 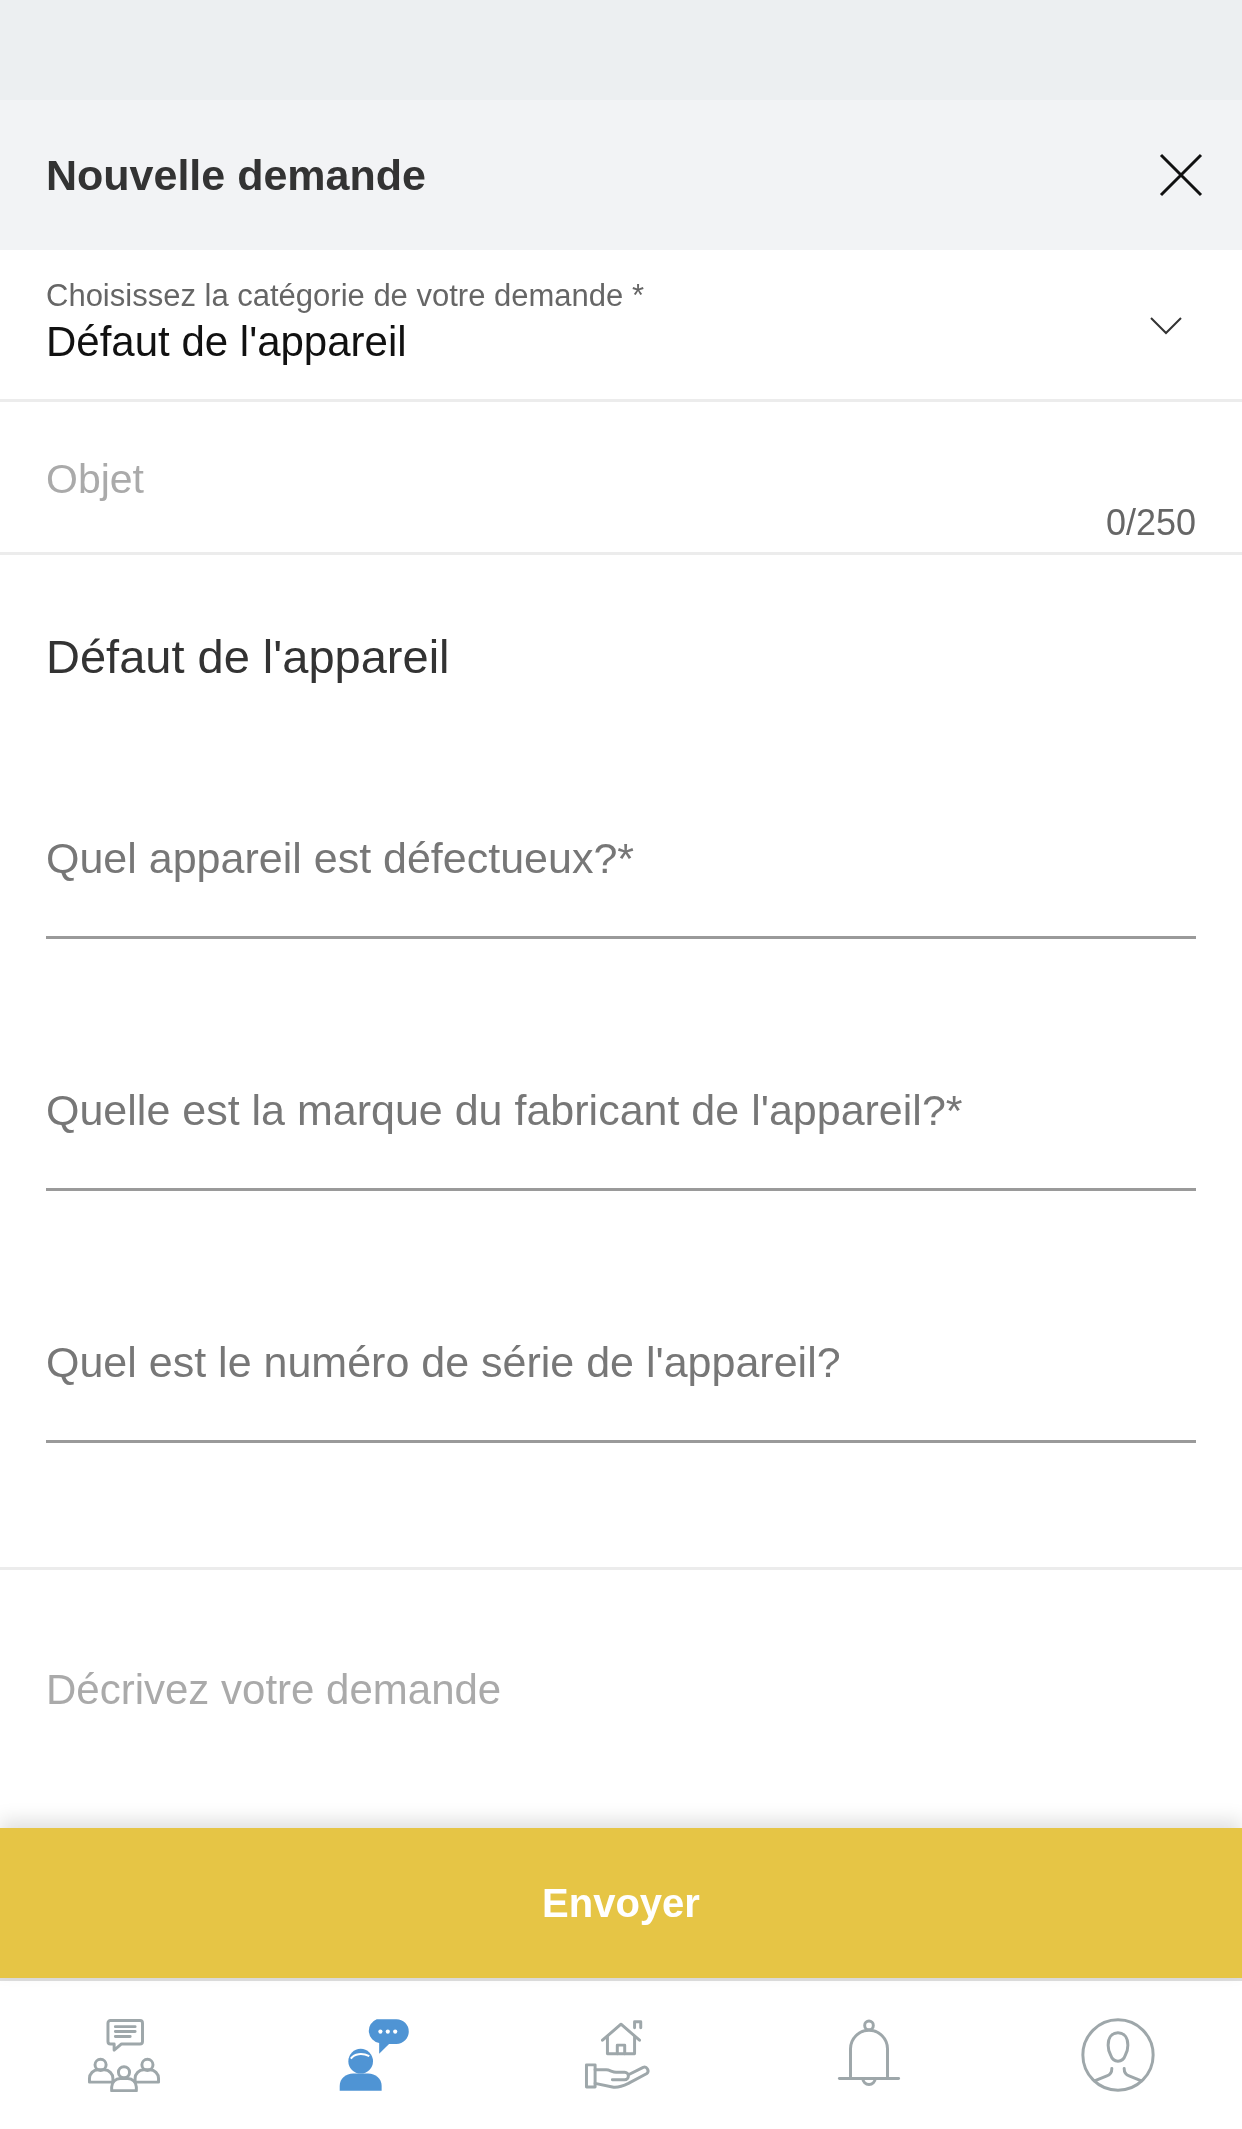 I want to click on section-title: Défaut de l'appareil, so click(x=248, y=657).